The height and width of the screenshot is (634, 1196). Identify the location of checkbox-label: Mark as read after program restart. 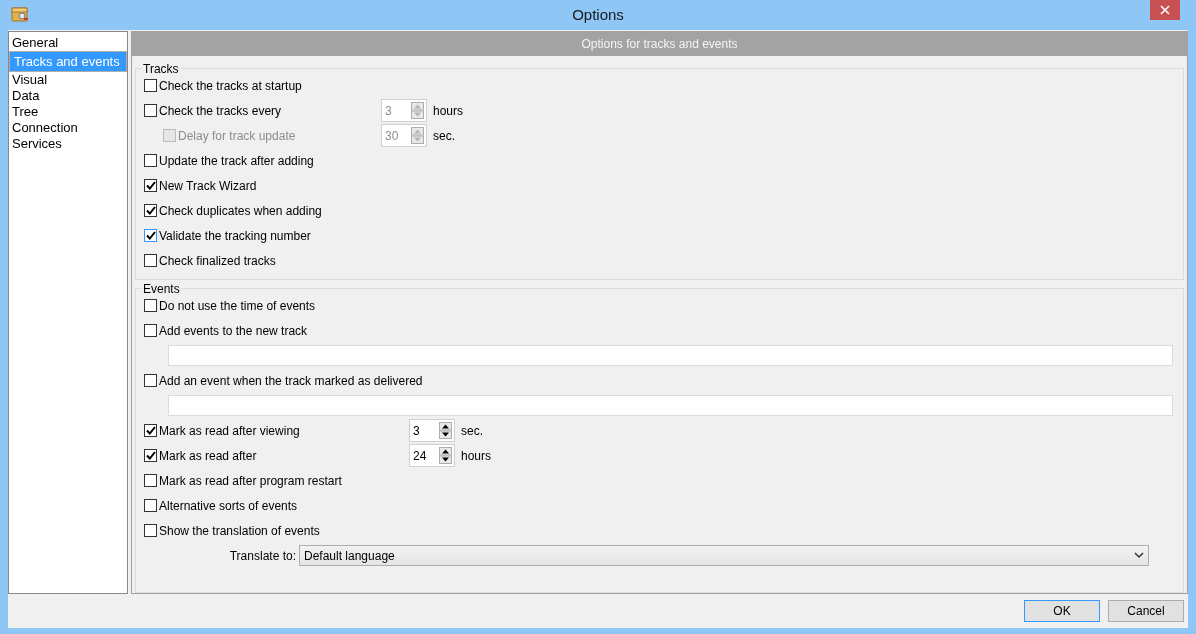
(250, 481).